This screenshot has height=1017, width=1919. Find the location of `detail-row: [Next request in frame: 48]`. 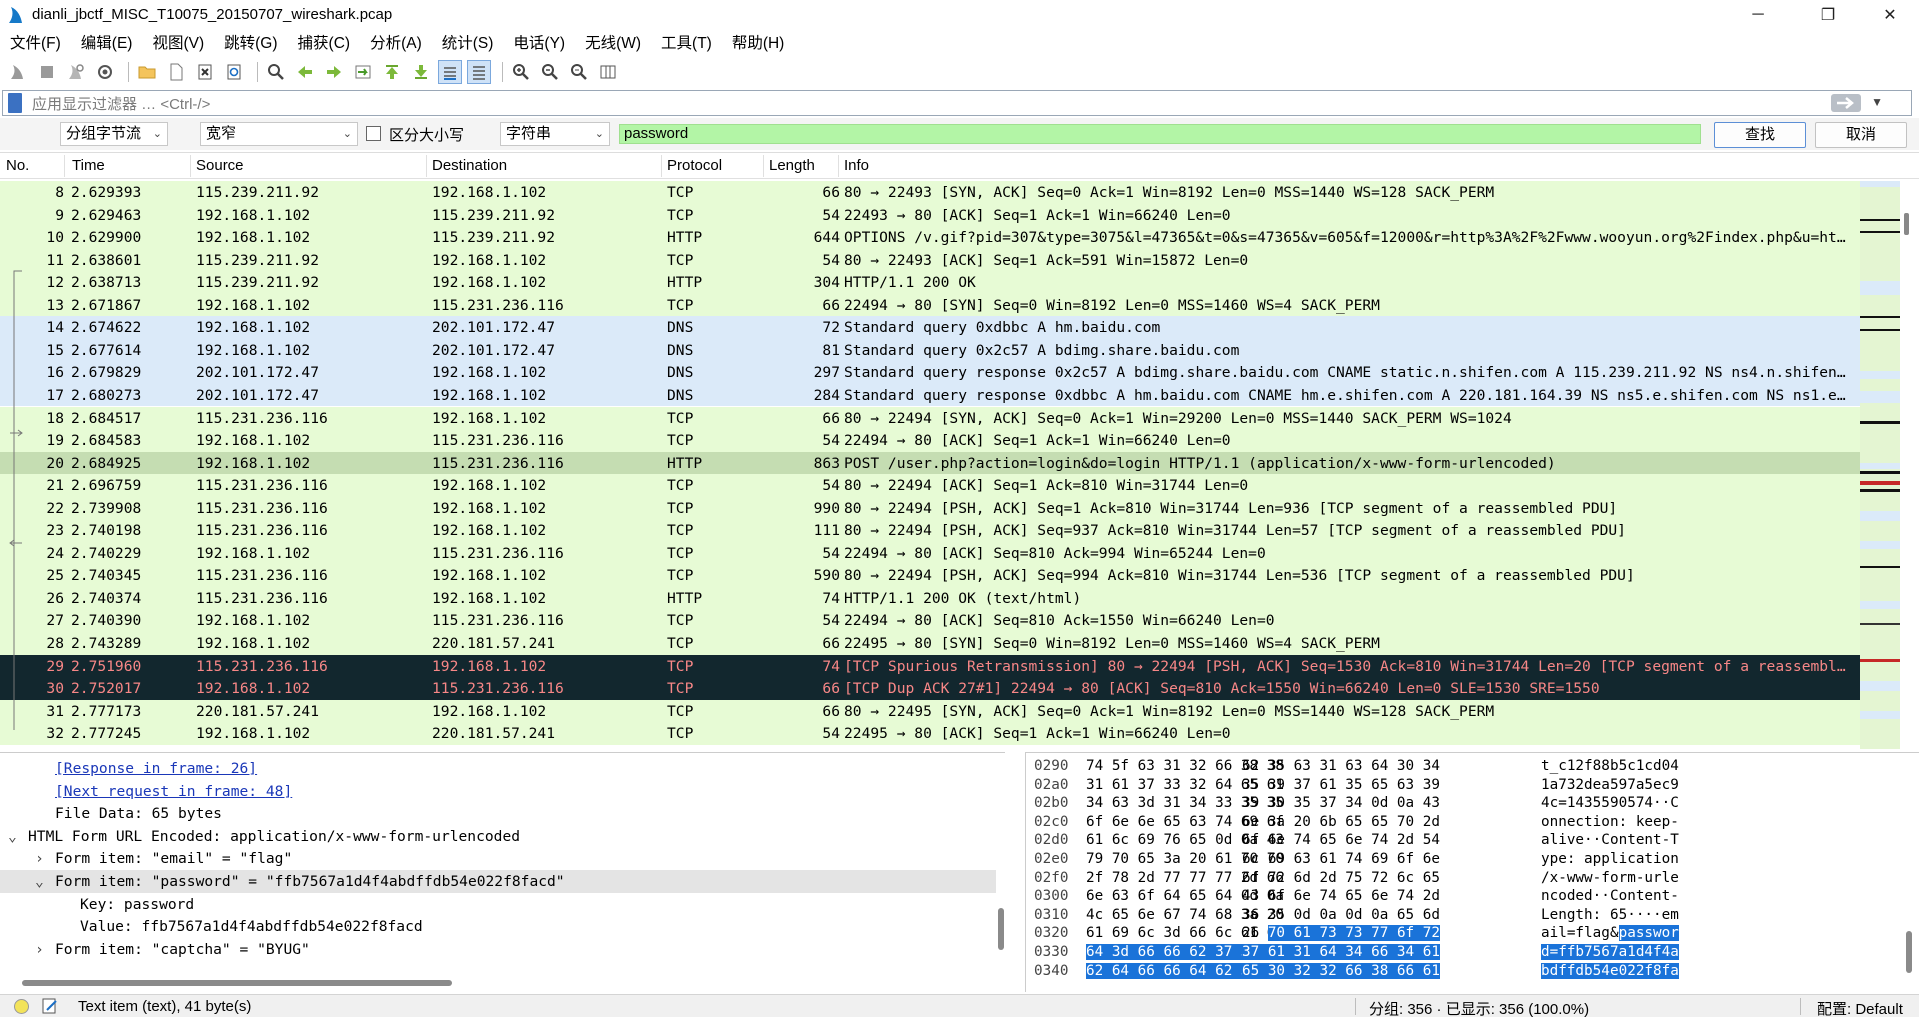

detail-row: [Next request in frame: 48] is located at coordinates (498, 791).